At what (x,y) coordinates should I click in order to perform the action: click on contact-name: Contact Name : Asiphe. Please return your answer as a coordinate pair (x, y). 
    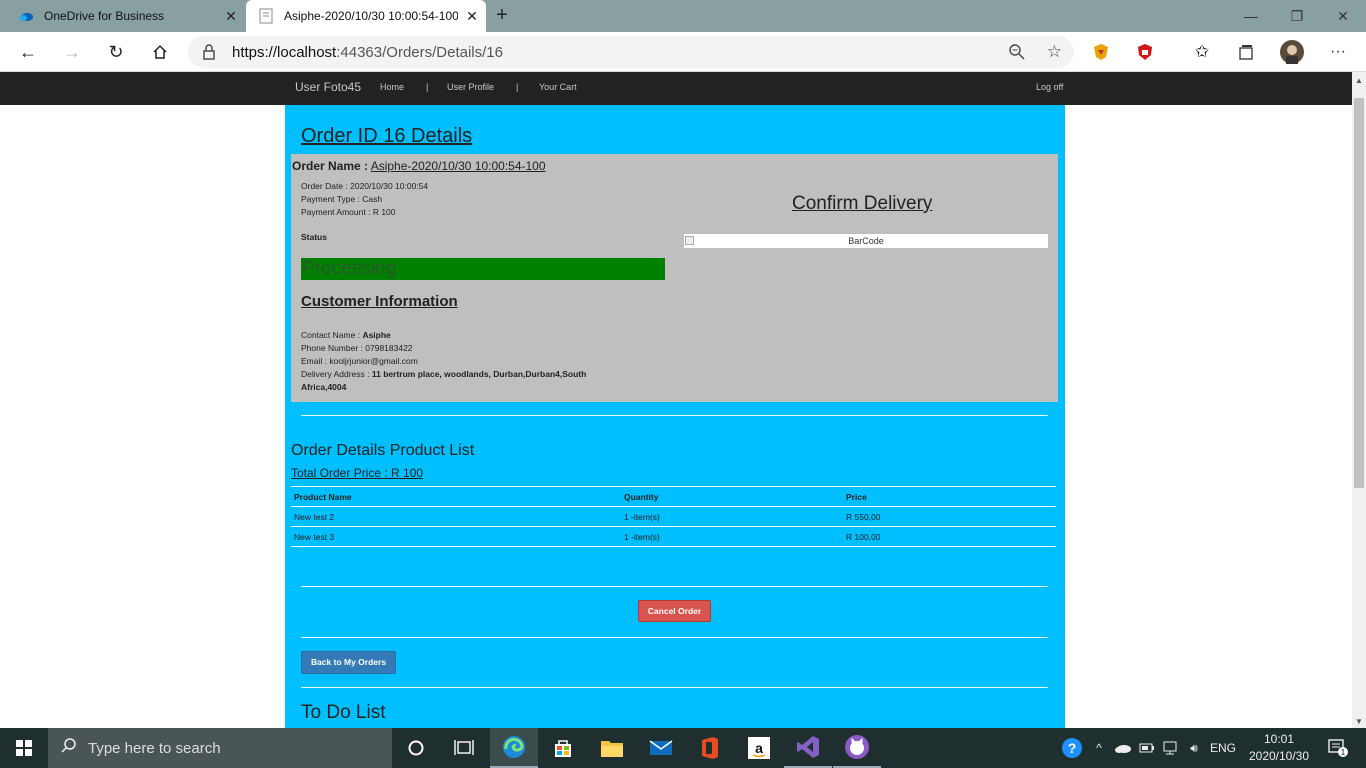
    Looking at the image, I should click on (346, 335).